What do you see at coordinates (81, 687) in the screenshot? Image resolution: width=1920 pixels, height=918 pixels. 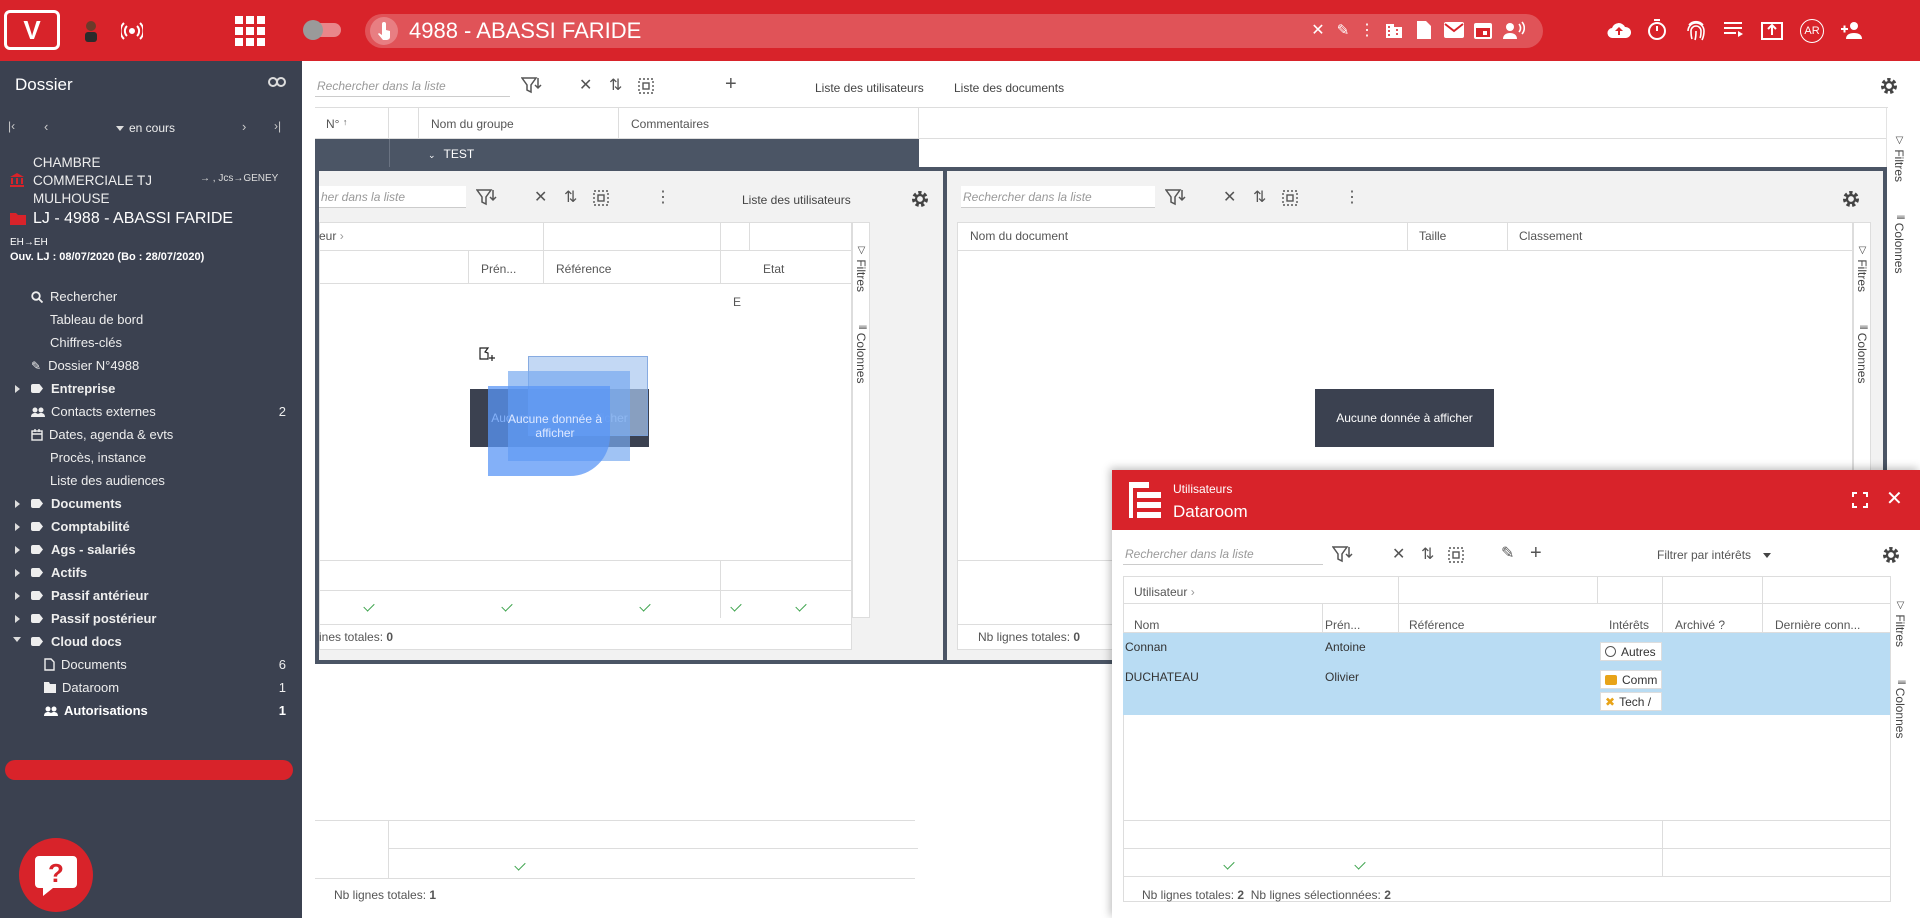 I see `nav-dataroom: Dataroom` at bounding box center [81, 687].